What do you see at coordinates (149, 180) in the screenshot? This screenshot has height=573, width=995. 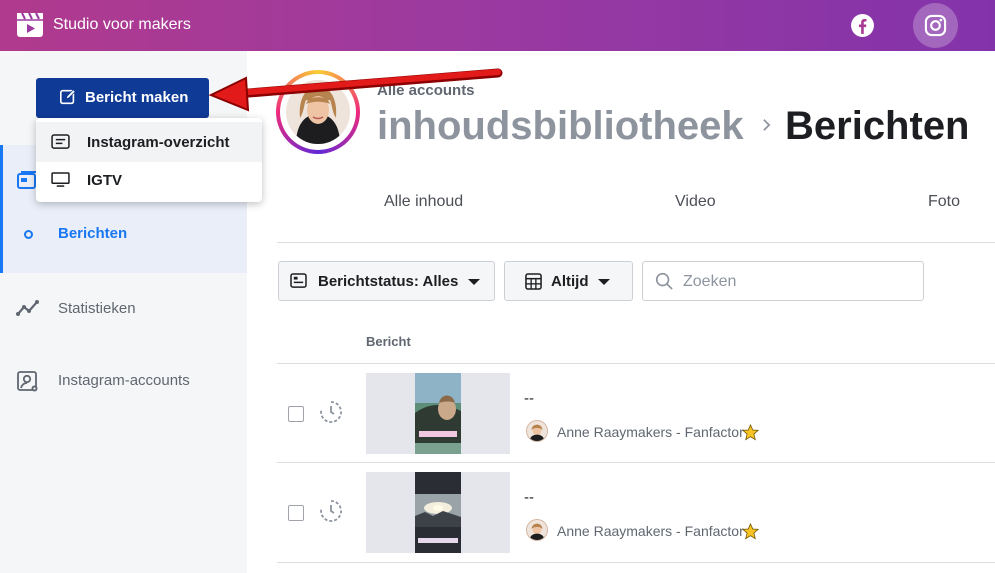 I see `menu-item-igtv: IGTV` at bounding box center [149, 180].